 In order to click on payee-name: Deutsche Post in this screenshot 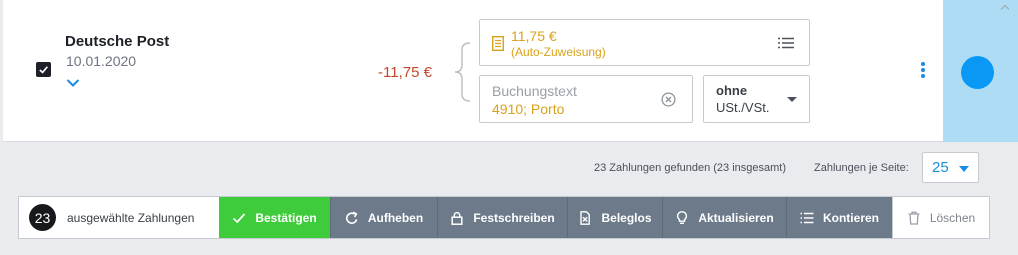, I will do `click(117, 41)`.